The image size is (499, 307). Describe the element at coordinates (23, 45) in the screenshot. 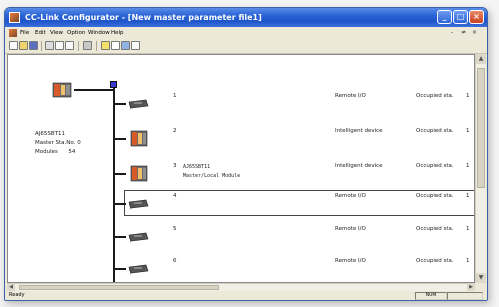

I see `open-icon` at that location.